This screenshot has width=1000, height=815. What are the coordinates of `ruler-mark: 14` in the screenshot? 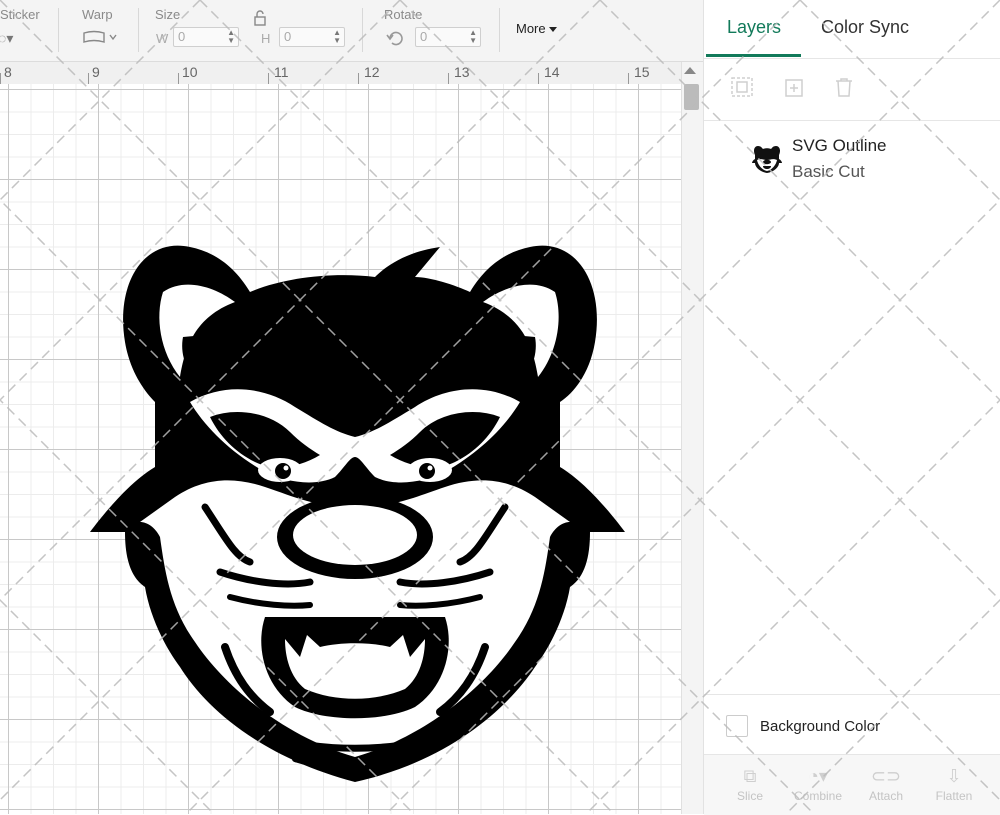 It's located at (552, 72).